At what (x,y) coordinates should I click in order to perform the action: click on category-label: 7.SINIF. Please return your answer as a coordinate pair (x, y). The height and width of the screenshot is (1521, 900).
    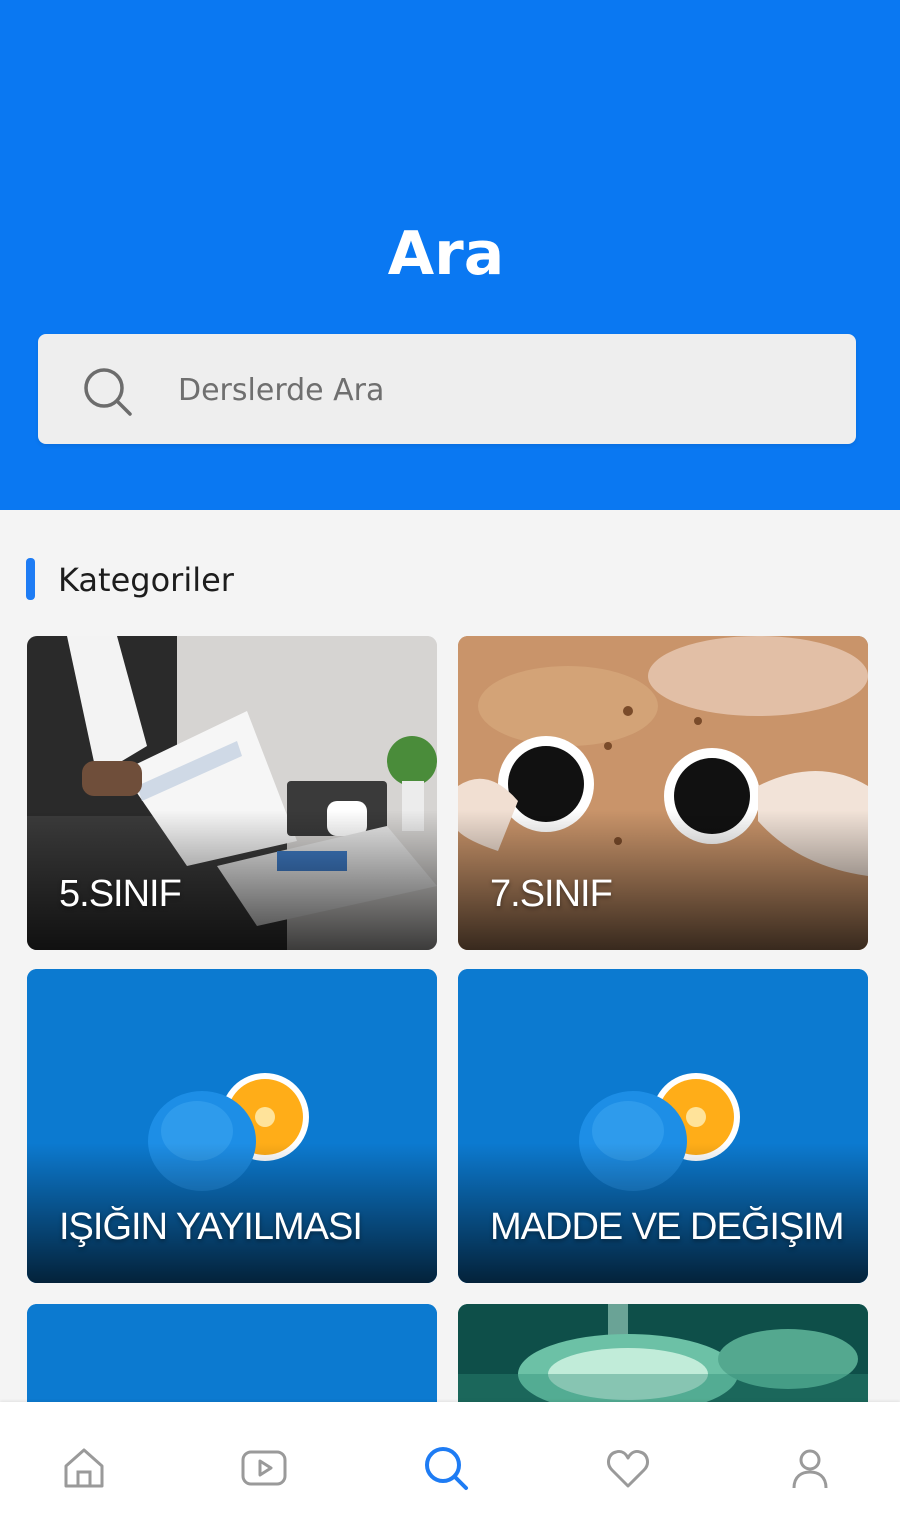
    Looking at the image, I should click on (551, 894).